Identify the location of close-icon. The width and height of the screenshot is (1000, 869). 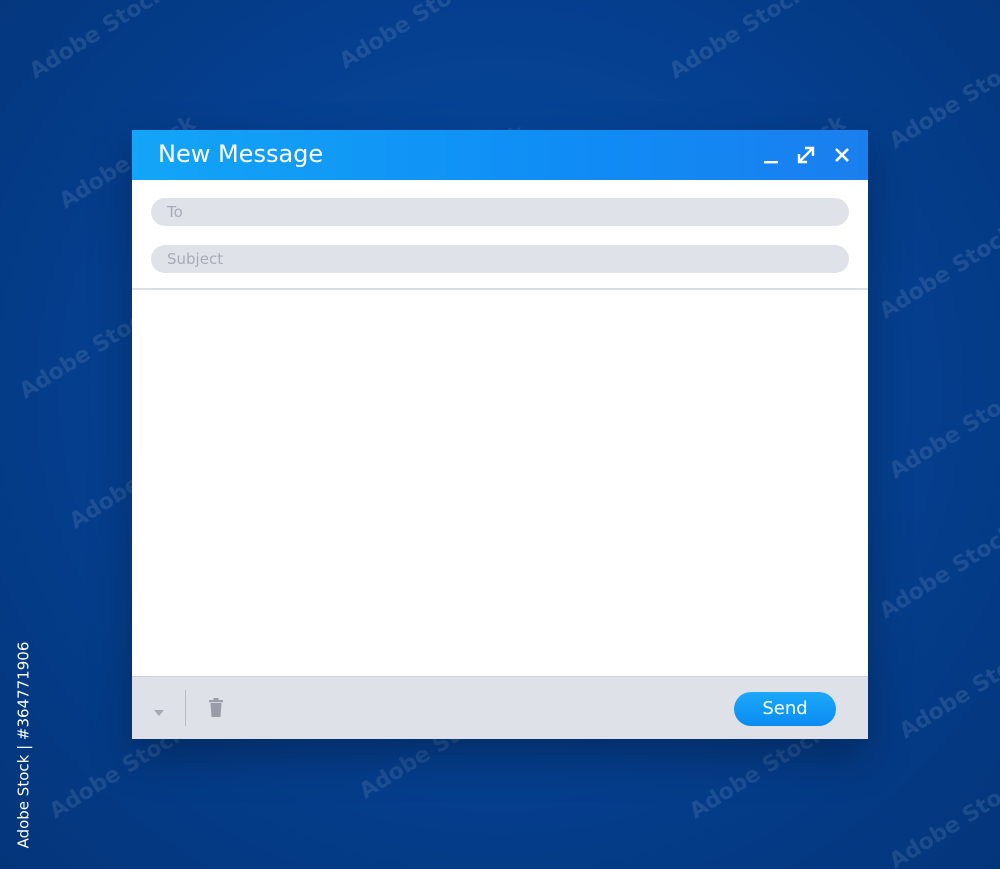
(842, 155).